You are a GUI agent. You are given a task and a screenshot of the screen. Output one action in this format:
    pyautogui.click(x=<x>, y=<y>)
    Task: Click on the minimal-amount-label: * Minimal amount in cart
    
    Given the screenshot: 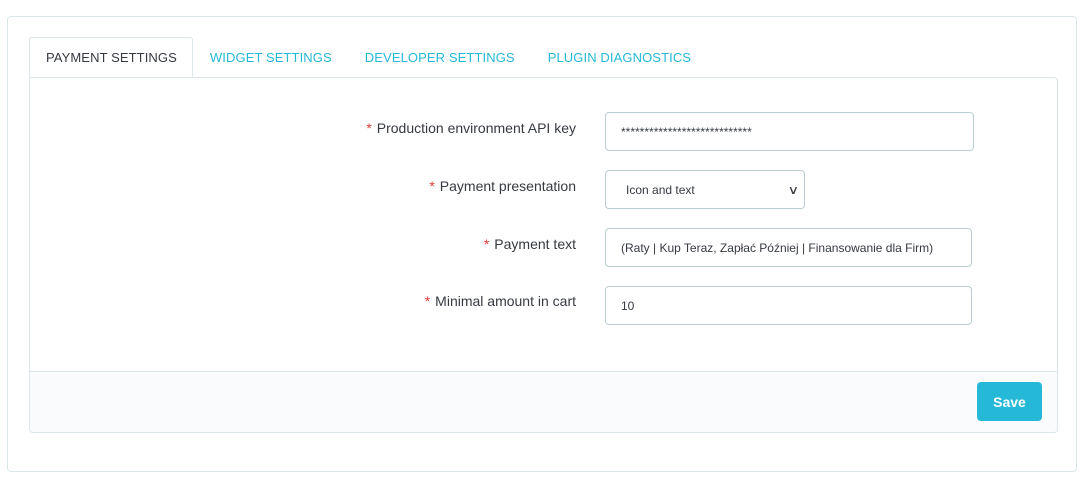 What is the action you would take?
    pyautogui.click(x=500, y=301)
    